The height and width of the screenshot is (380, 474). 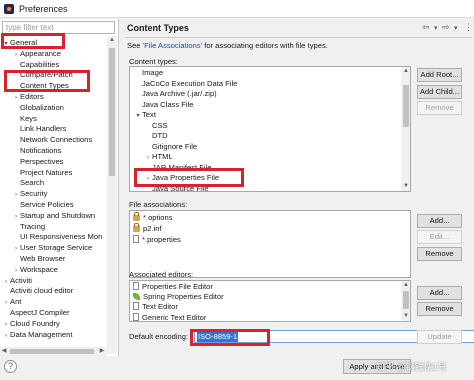 What do you see at coordinates (158, 157) in the screenshot?
I see `content-type-item: › HTML` at bounding box center [158, 157].